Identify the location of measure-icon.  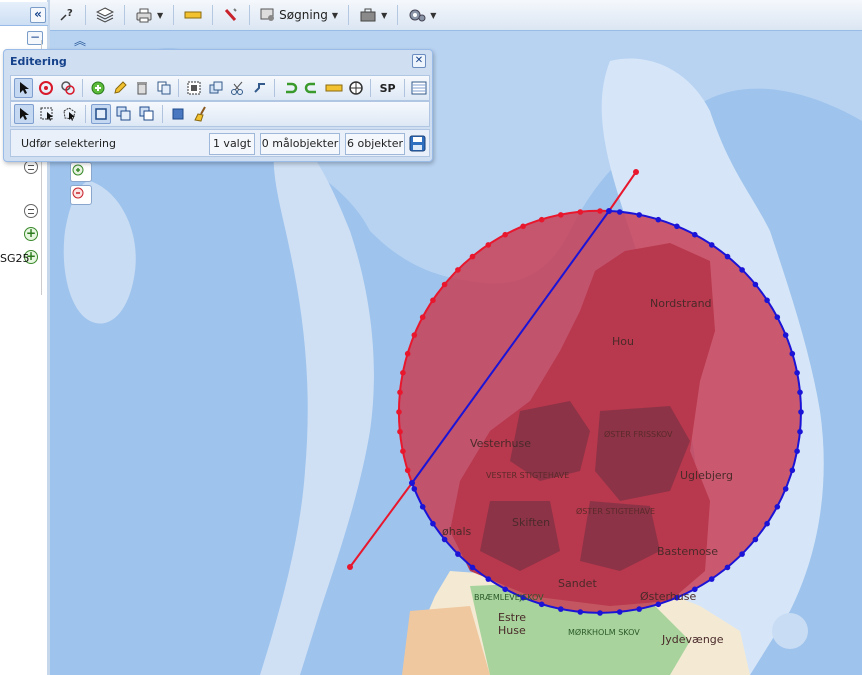
(193, 15).